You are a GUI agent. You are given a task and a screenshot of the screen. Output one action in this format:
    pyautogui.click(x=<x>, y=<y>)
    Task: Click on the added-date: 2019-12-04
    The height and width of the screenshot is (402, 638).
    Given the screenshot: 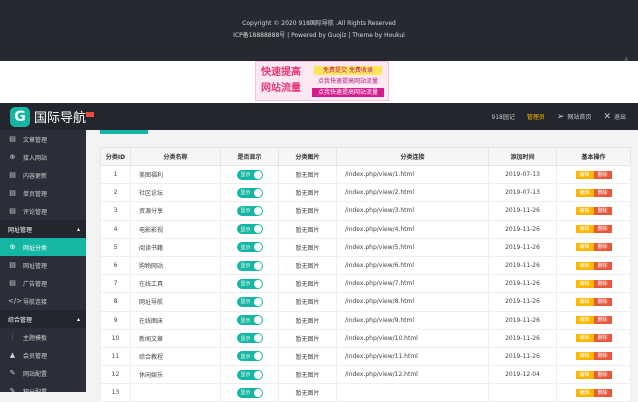 What is the action you would take?
    pyautogui.click(x=522, y=375)
    